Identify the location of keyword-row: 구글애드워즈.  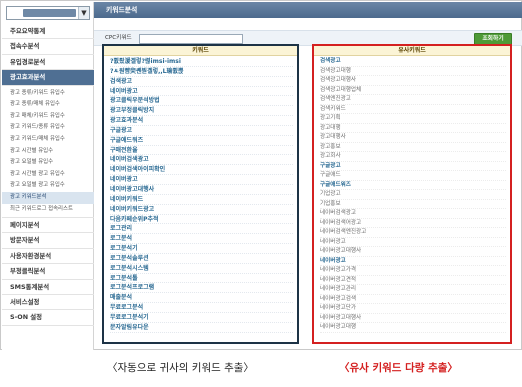
(201, 141).